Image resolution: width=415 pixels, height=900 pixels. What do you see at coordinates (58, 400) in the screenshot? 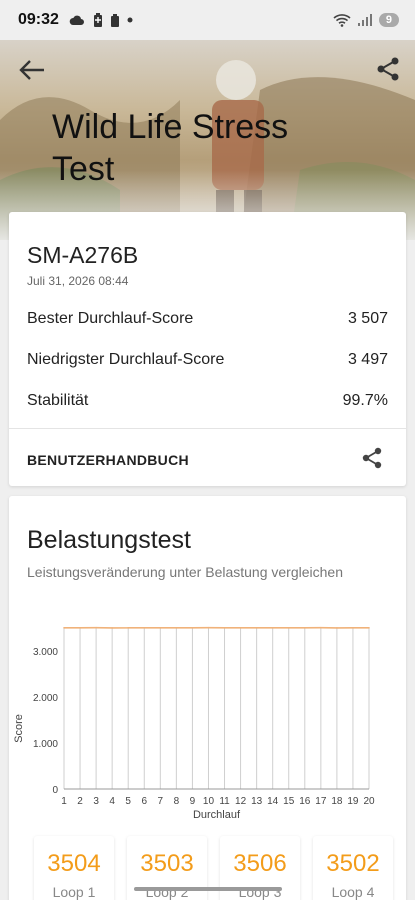
I see `row-label: Stabilität` at bounding box center [58, 400].